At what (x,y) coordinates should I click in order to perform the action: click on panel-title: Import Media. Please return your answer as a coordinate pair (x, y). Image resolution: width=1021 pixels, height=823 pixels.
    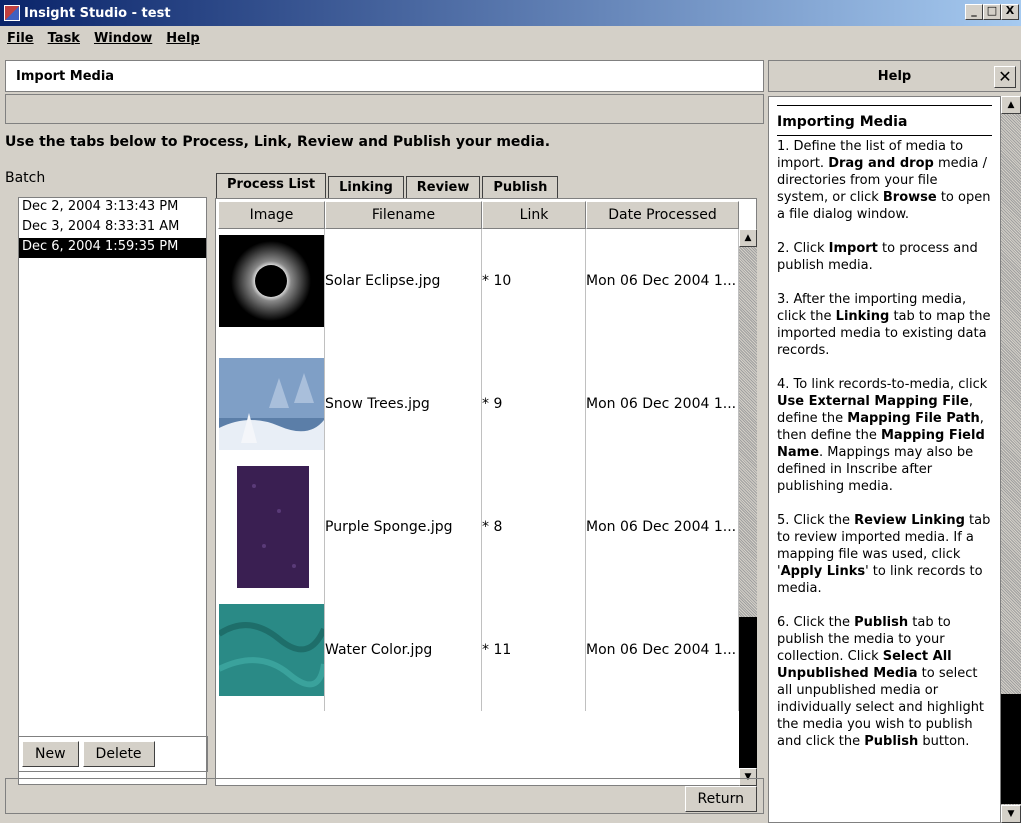
    Looking at the image, I should click on (384, 76).